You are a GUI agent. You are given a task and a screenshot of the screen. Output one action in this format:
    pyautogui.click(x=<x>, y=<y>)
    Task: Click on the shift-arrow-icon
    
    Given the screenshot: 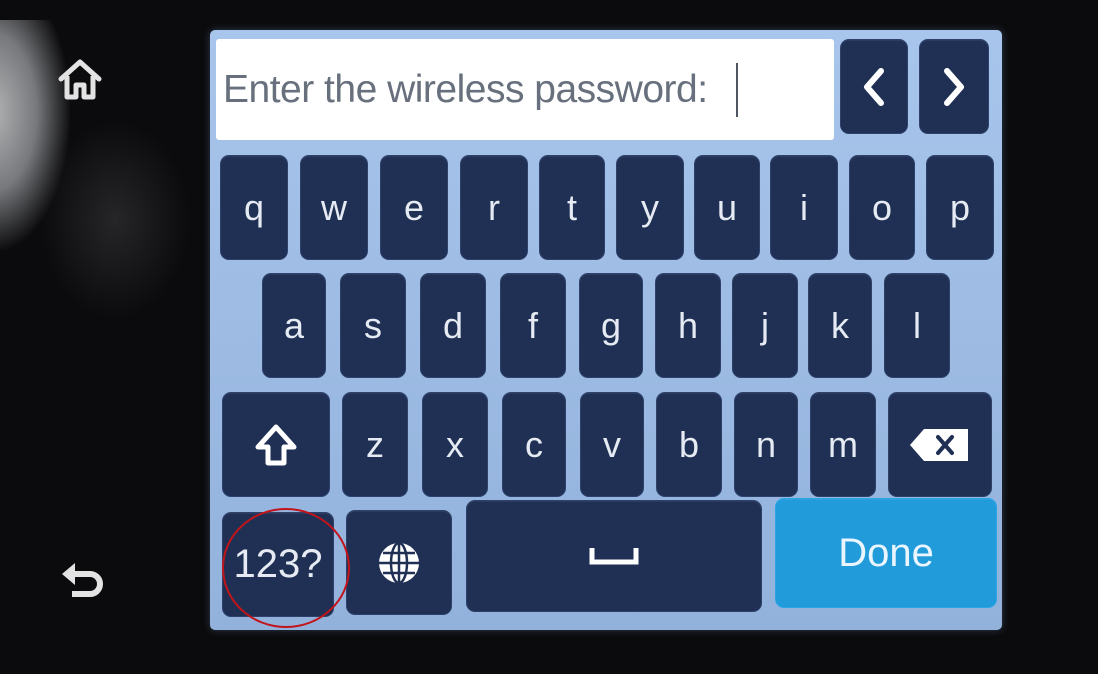 What is the action you would take?
    pyautogui.click(x=276, y=444)
    